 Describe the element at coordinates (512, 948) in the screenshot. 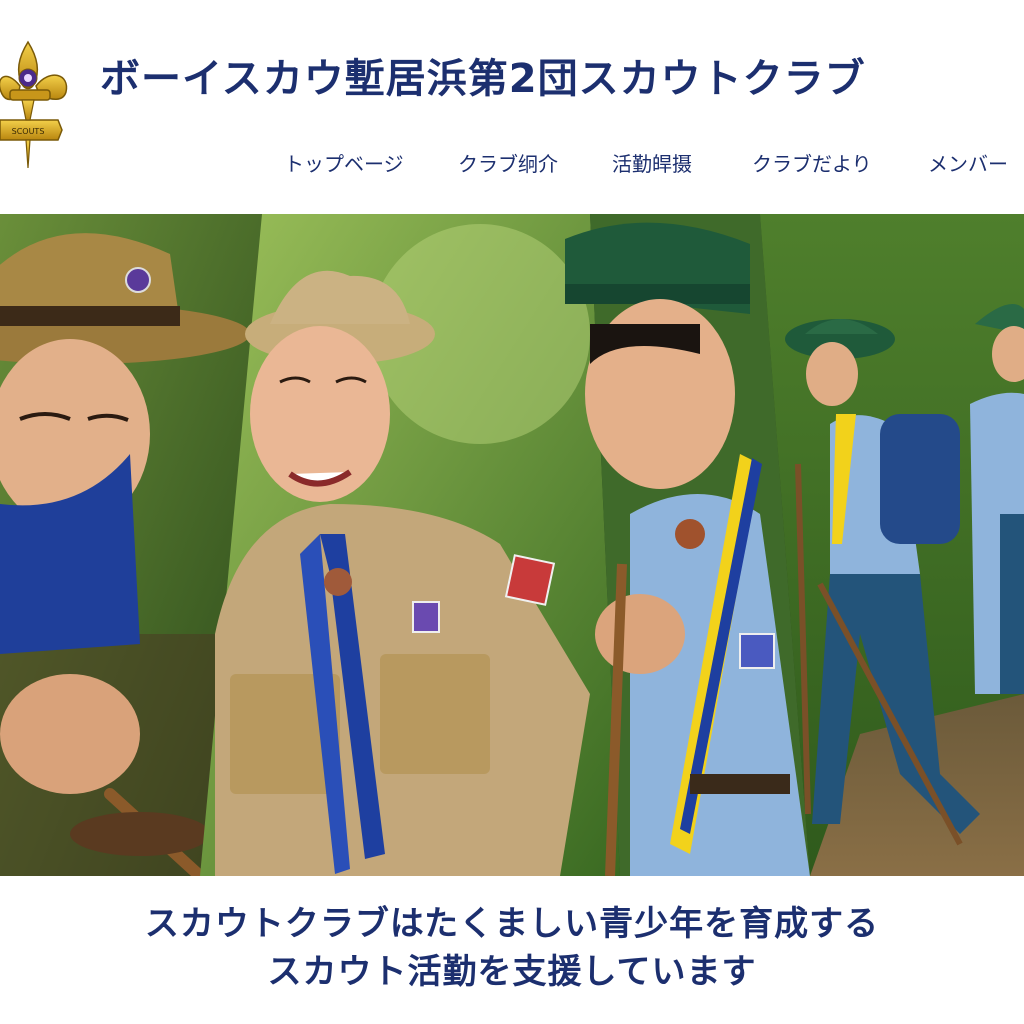

I see `hero-tagline: スカウトクラブはたくましい青少年を育成する スカウト活勤を支援しています` at that location.